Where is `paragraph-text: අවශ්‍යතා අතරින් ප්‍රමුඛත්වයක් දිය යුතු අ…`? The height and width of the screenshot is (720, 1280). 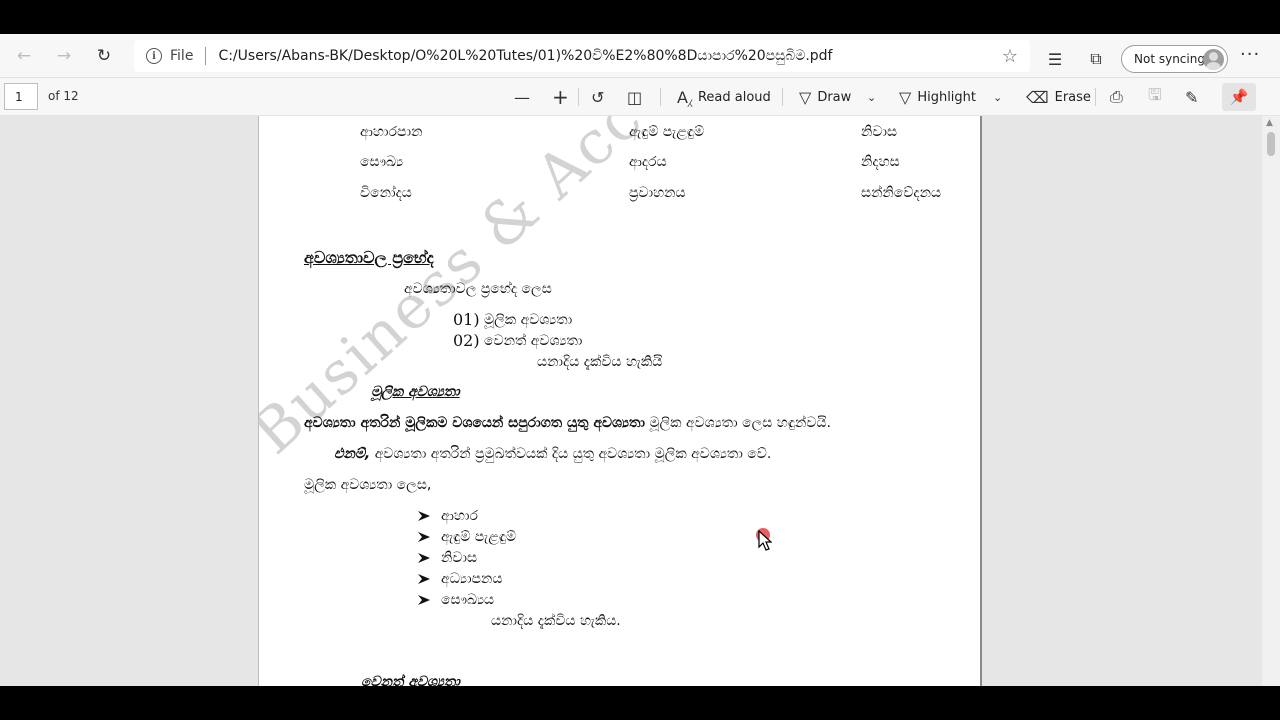
paragraph-text: අවශ්‍යතා අතරින් ප්‍රමුඛත්වයක් දිය යුතු අ… is located at coordinates (573, 454).